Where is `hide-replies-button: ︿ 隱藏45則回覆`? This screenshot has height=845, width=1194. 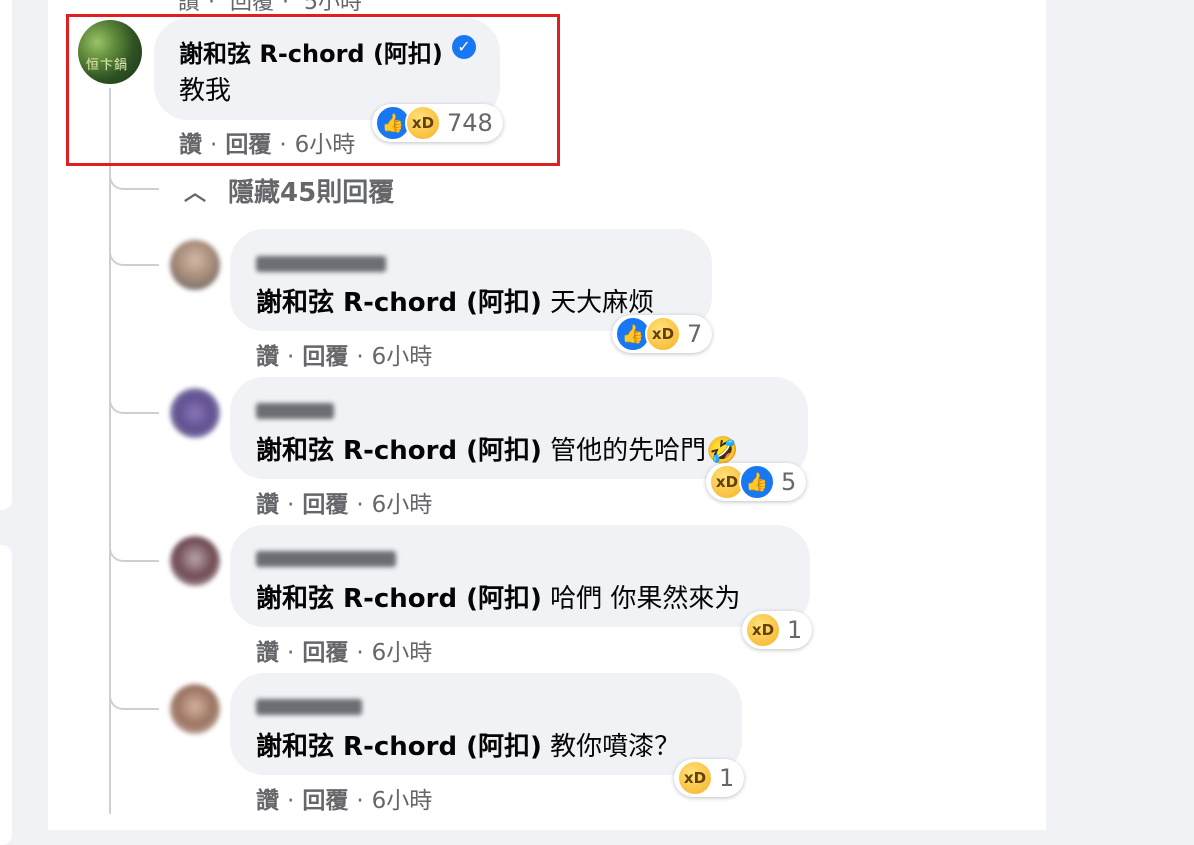 hide-replies-button: ︿ 隱藏45則回覆 is located at coordinates (289, 190).